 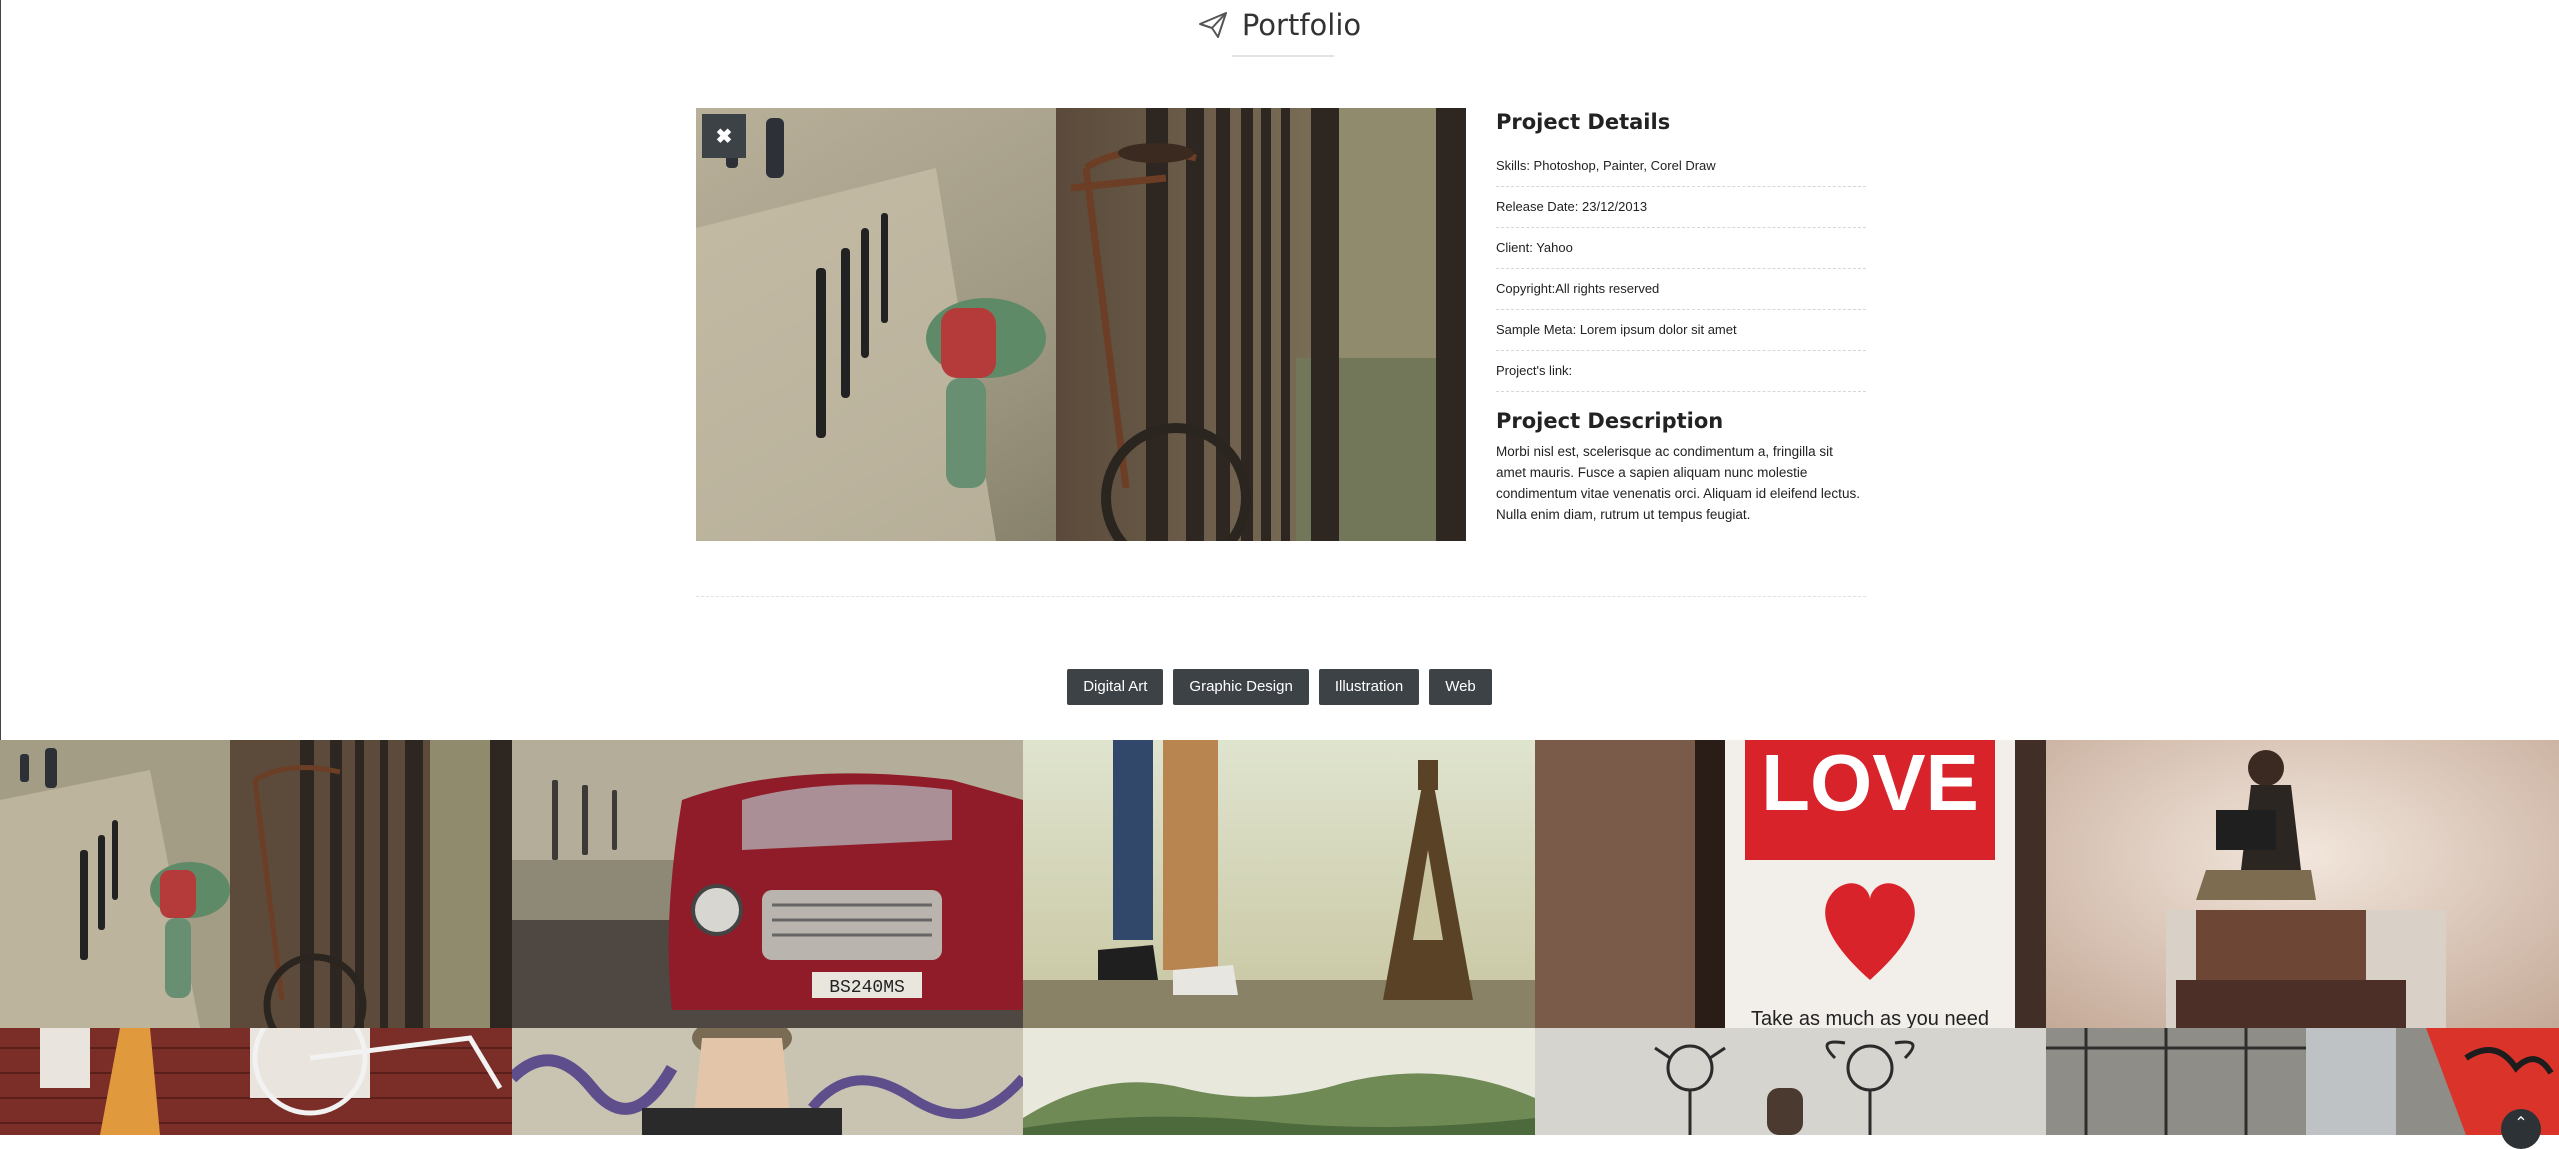 What do you see at coordinates (1279, 1081) in the screenshot?
I see `portfolio-item-landscape` at bounding box center [1279, 1081].